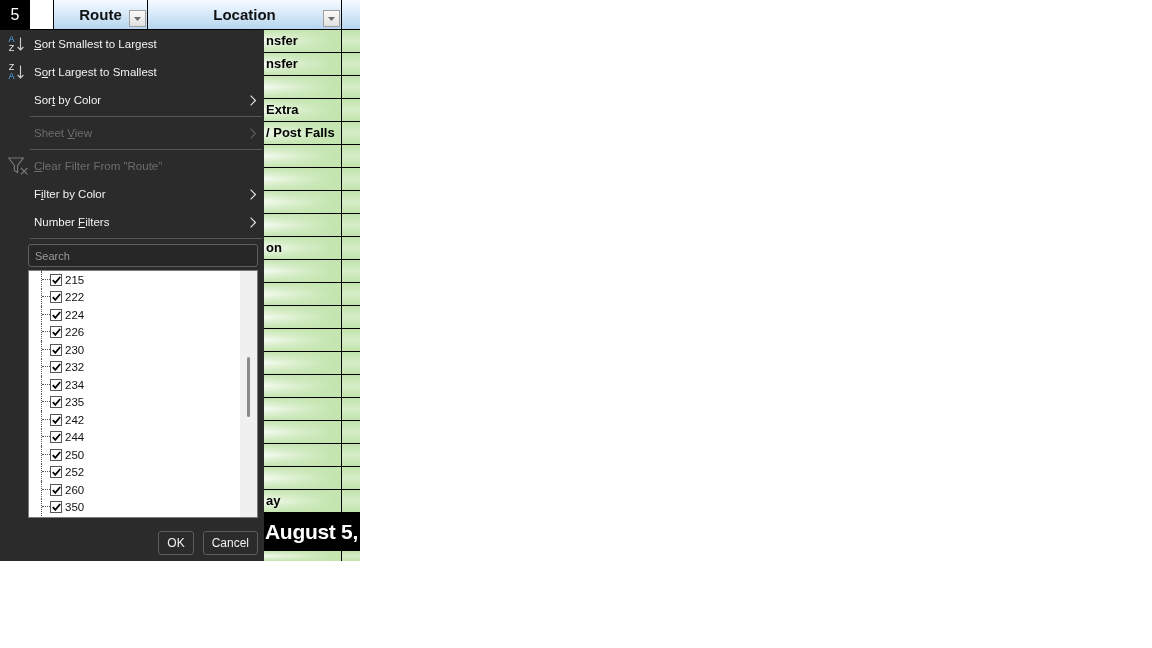 This screenshot has height=648, width=1152. I want to click on search-field: Search, so click(143, 255).